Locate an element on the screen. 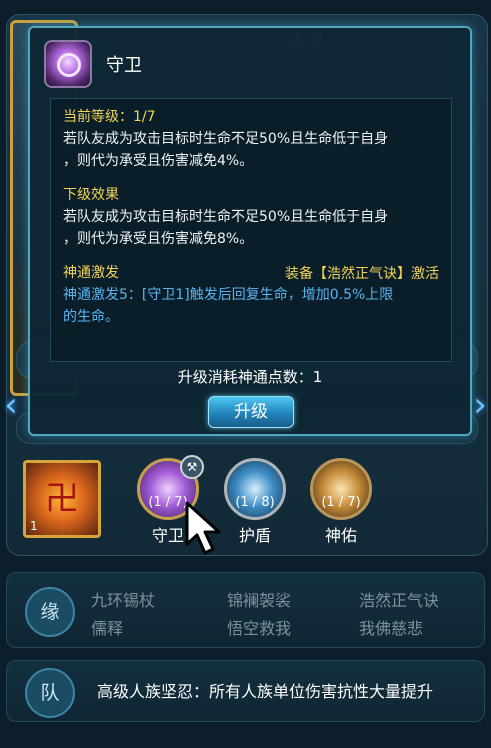 Image resolution: width=491 pixels, height=748 pixels. set-item: 锦襕袈裟 is located at coordinates (259, 600).